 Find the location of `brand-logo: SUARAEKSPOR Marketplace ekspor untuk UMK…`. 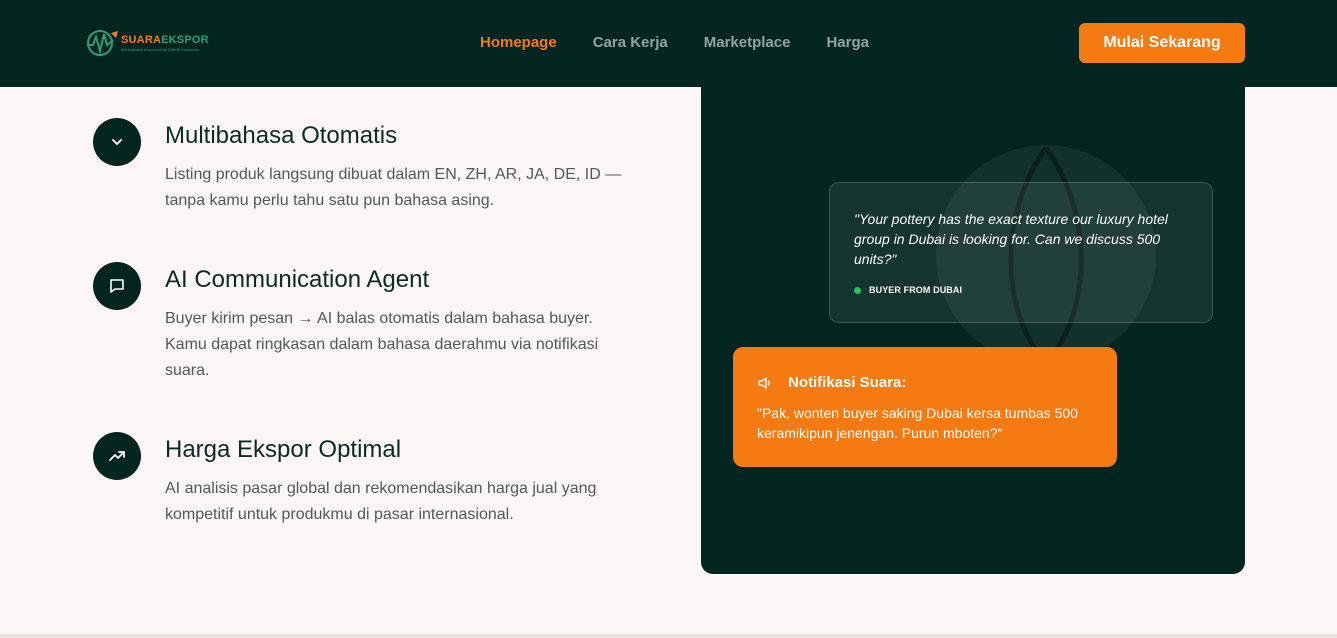

brand-logo: SUARAEKSPOR Marketplace ekspor untuk UMK… is located at coordinates (147, 43).